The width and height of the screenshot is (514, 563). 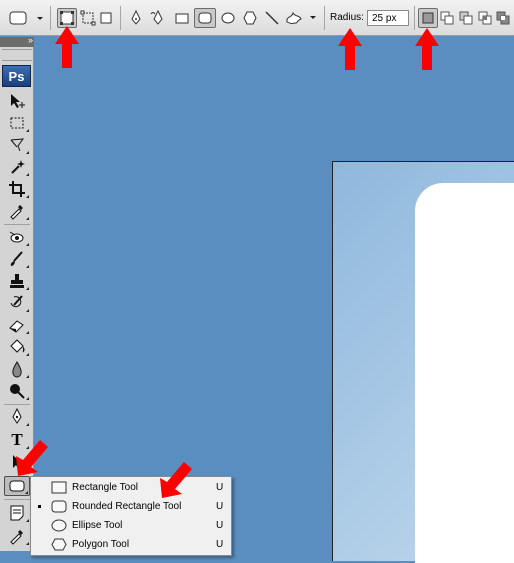 I want to click on pen-tool-icon, so click(x=17, y=416).